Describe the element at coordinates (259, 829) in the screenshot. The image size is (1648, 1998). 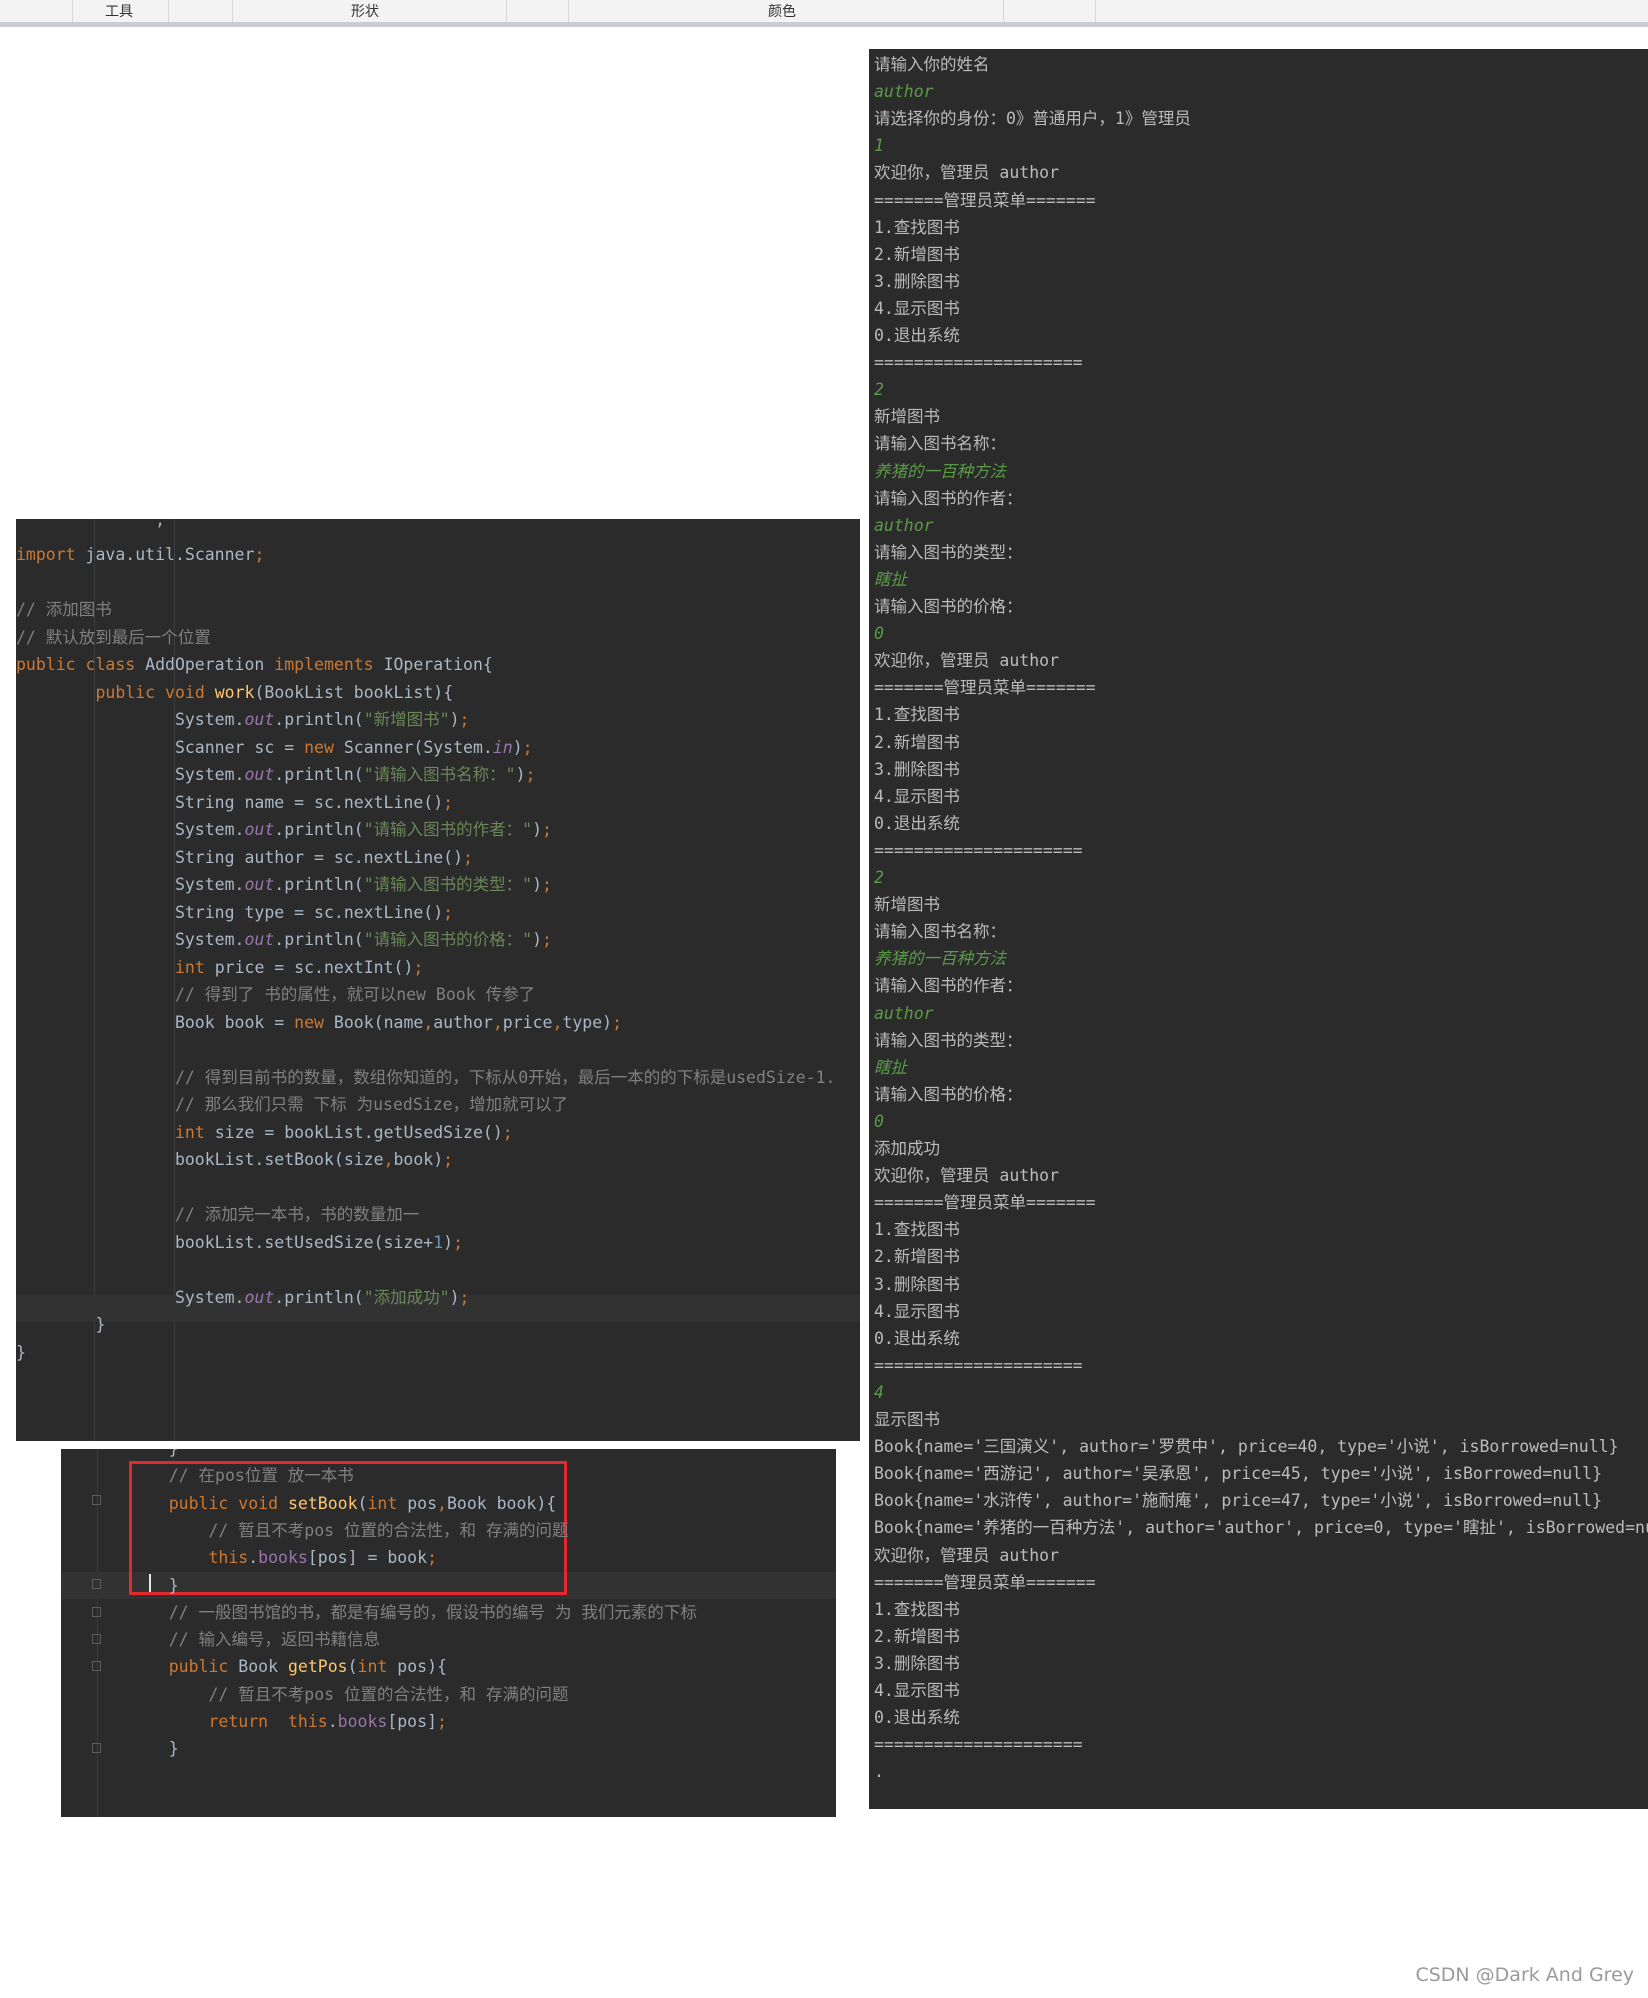
I see `code-token: out` at that location.